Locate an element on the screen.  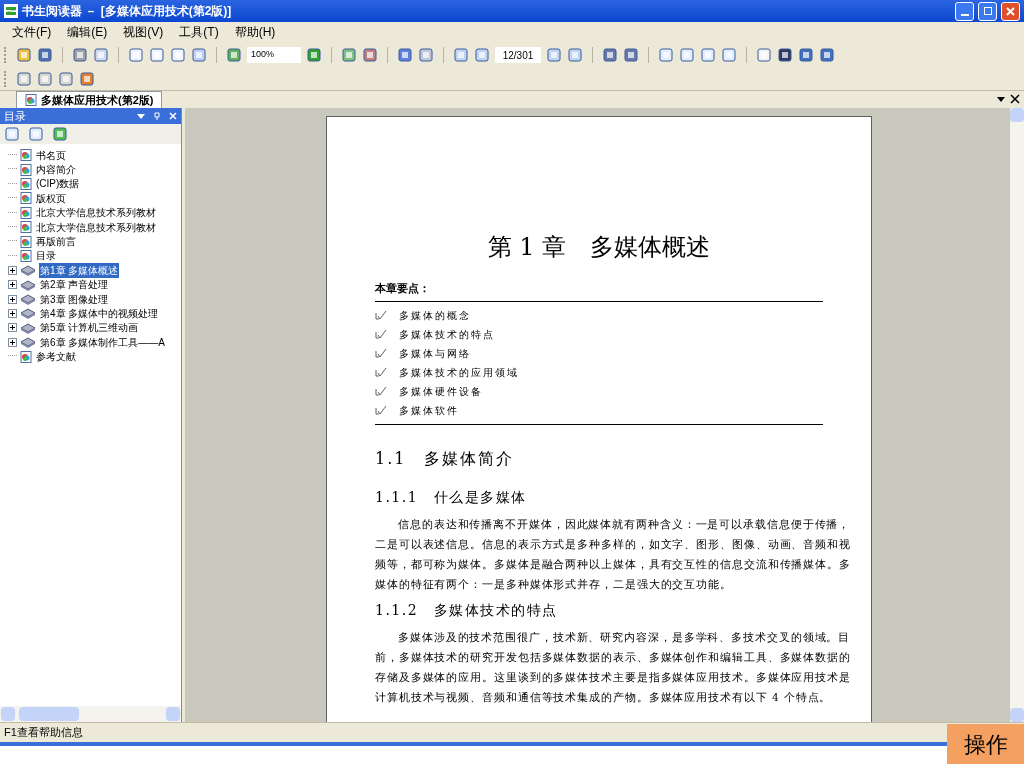
toc-item: 再版前言 is located at coordinates (56, 241).